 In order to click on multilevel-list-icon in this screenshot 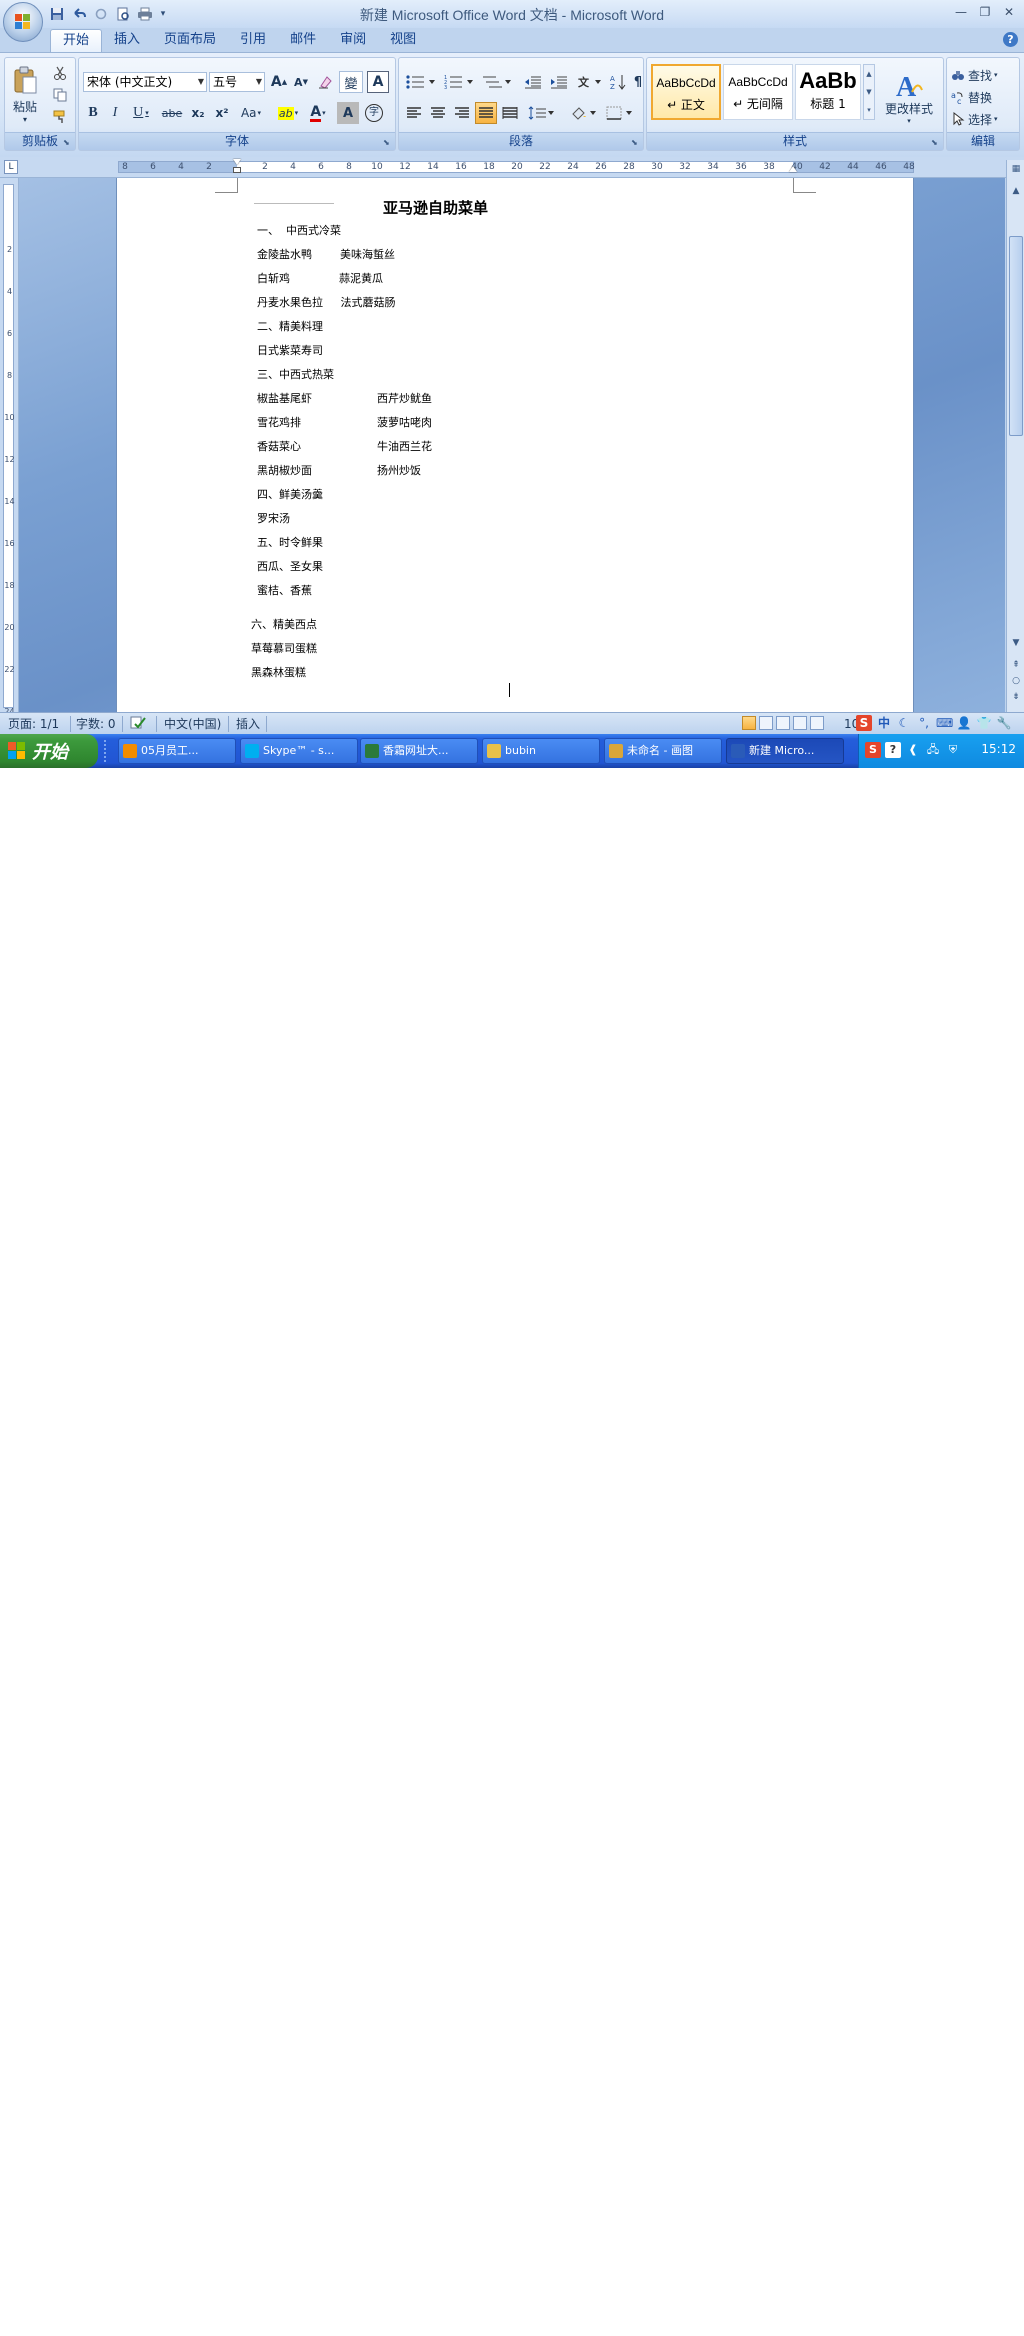, I will do `click(497, 82)`.